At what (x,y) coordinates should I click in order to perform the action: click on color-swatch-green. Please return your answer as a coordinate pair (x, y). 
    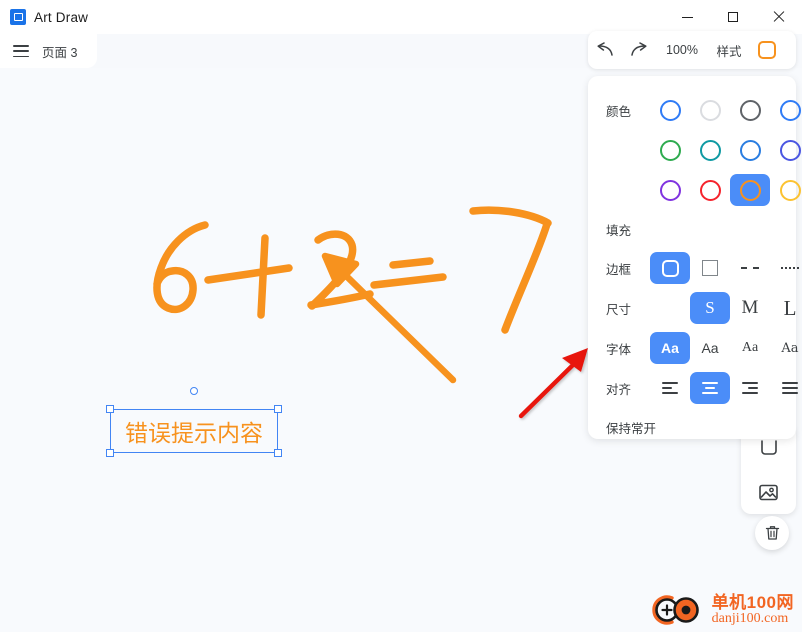
    Looking at the image, I should click on (670, 150).